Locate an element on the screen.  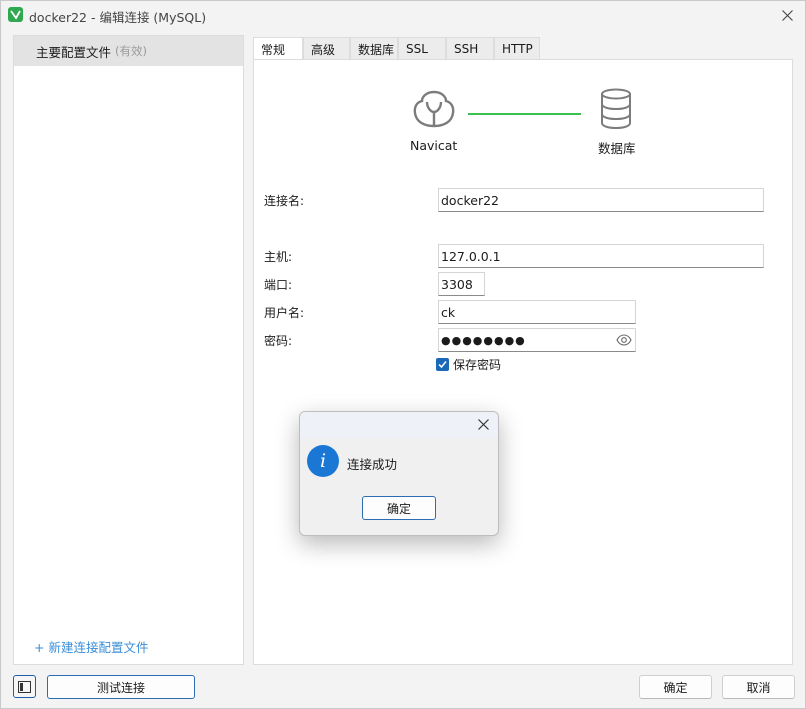
password-mask: ●●●●●●●● is located at coordinates (483, 340).